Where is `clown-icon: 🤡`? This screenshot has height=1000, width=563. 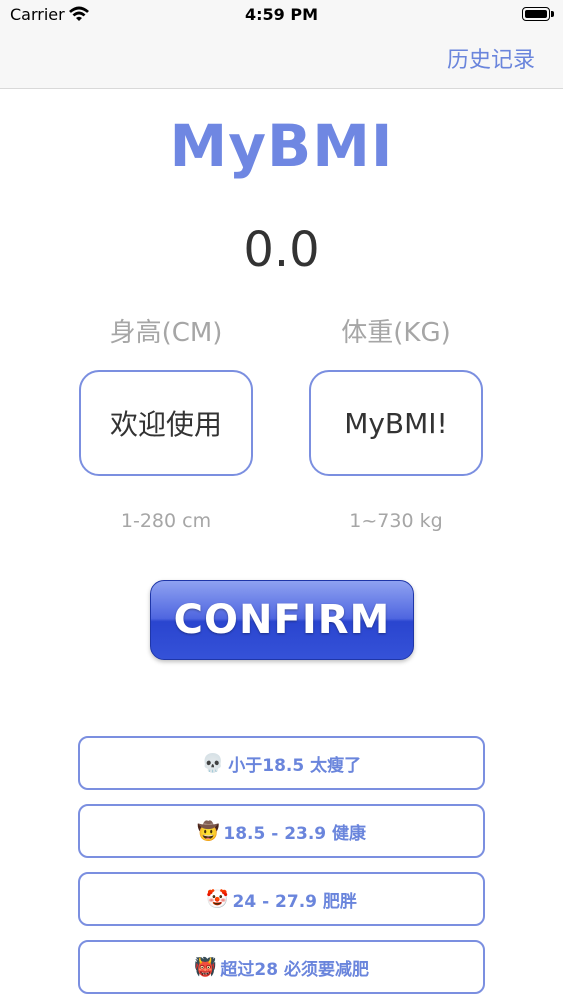
clown-icon: 🤡 is located at coordinates (217, 899).